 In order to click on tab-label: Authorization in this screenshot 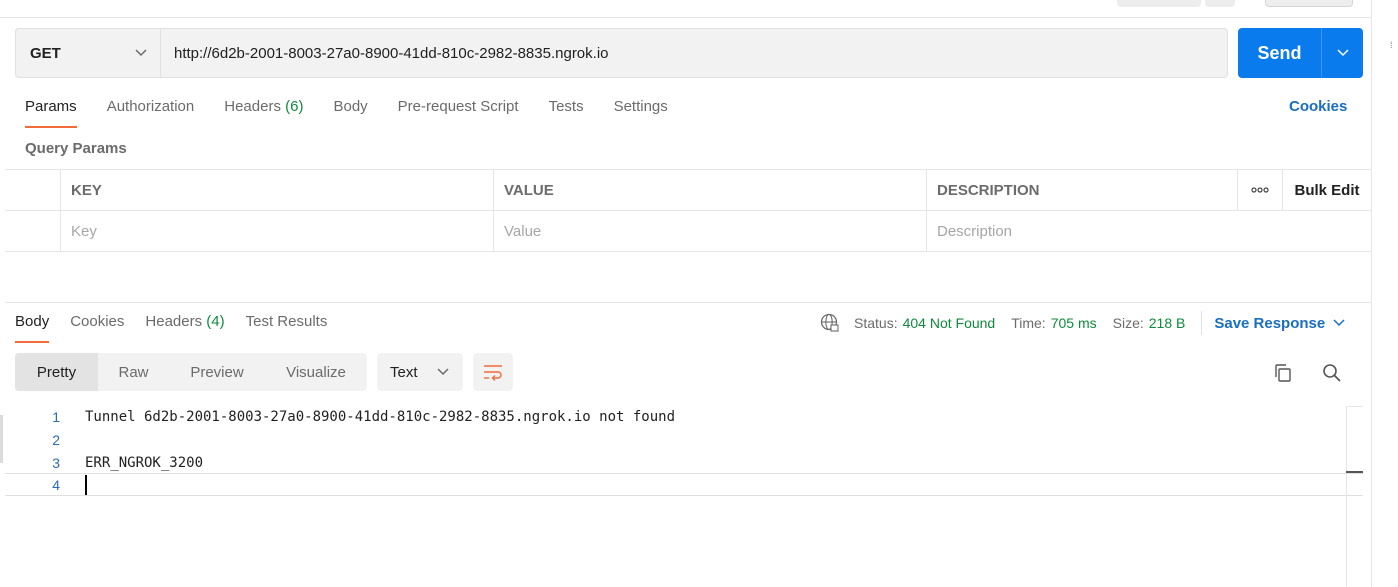, I will do `click(150, 106)`.